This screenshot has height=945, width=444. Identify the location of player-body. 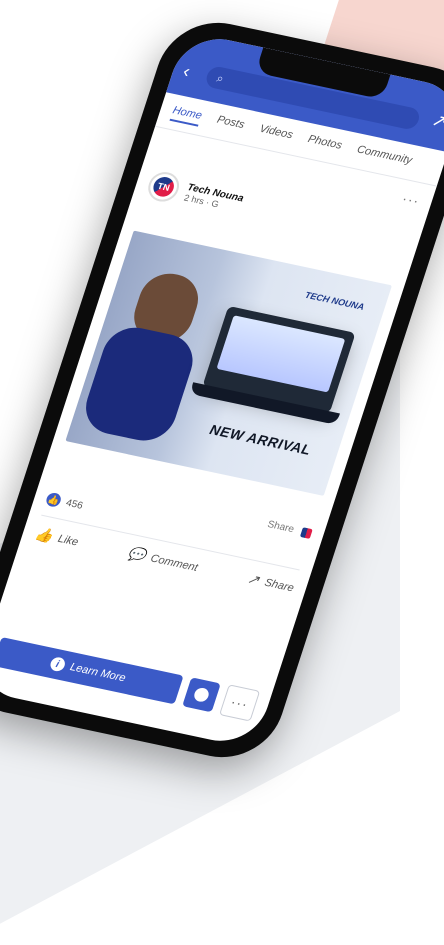
(139, 384).